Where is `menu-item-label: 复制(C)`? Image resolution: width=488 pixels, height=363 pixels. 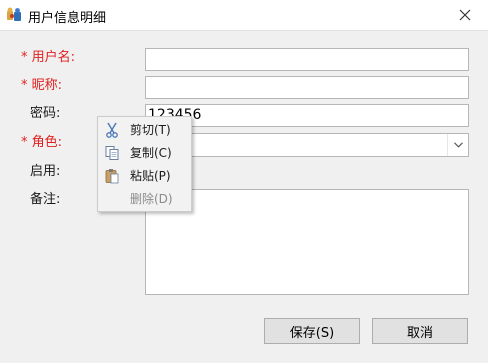
menu-item-label: 复制(C) is located at coordinates (151, 153).